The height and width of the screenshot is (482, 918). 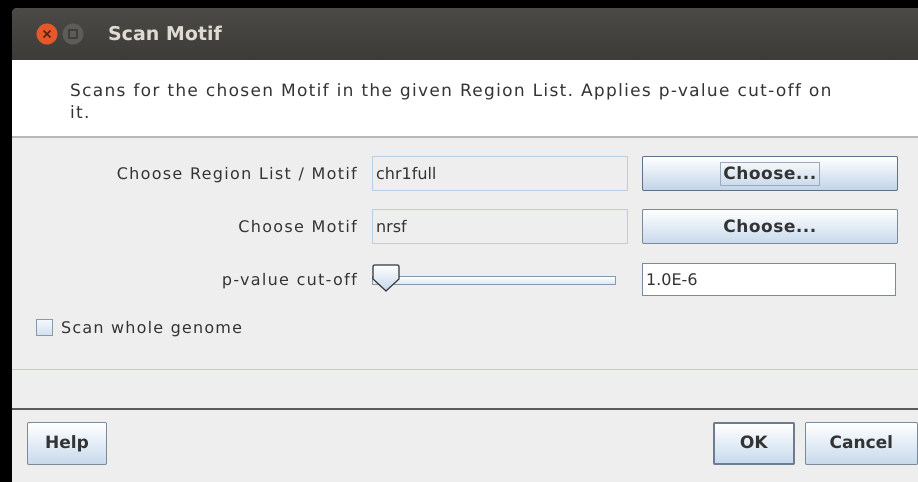 What do you see at coordinates (152, 327) in the screenshot?
I see `checkbox-label: Scan whole genome` at bounding box center [152, 327].